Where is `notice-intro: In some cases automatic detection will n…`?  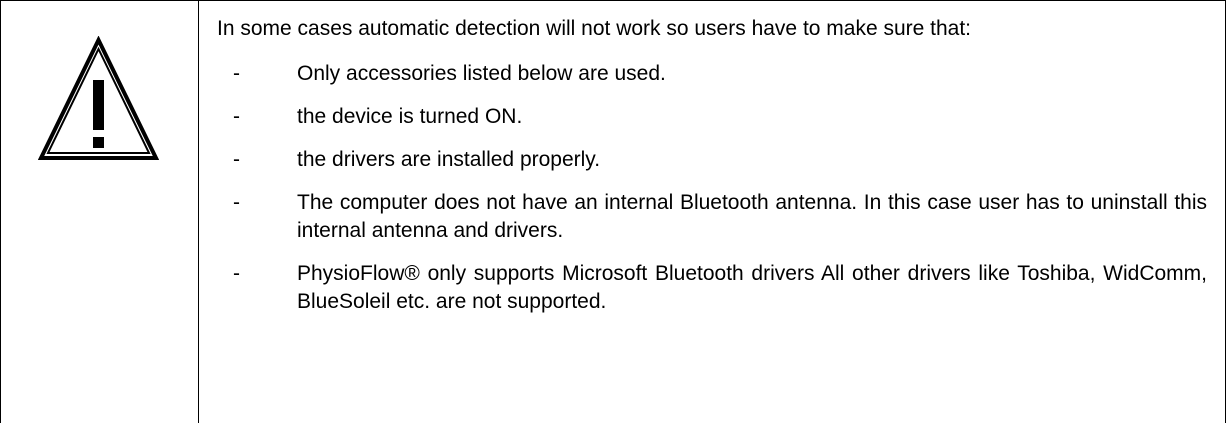
notice-intro: In some cases automatic detection will n… is located at coordinates (594, 28).